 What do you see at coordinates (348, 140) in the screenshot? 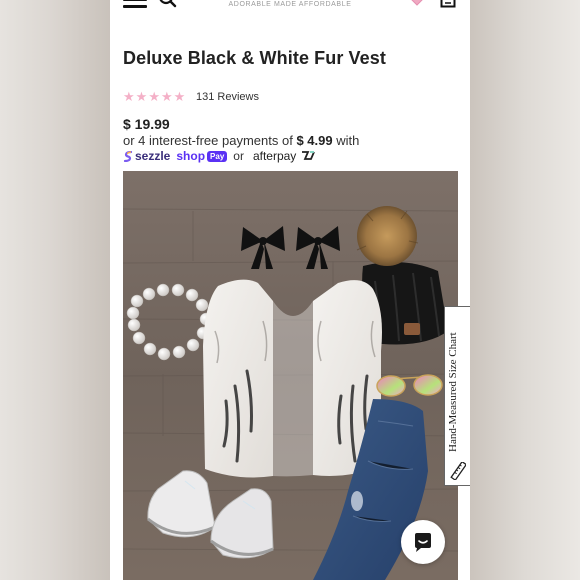
I see `installment-suffix: with` at bounding box center [348, 140].